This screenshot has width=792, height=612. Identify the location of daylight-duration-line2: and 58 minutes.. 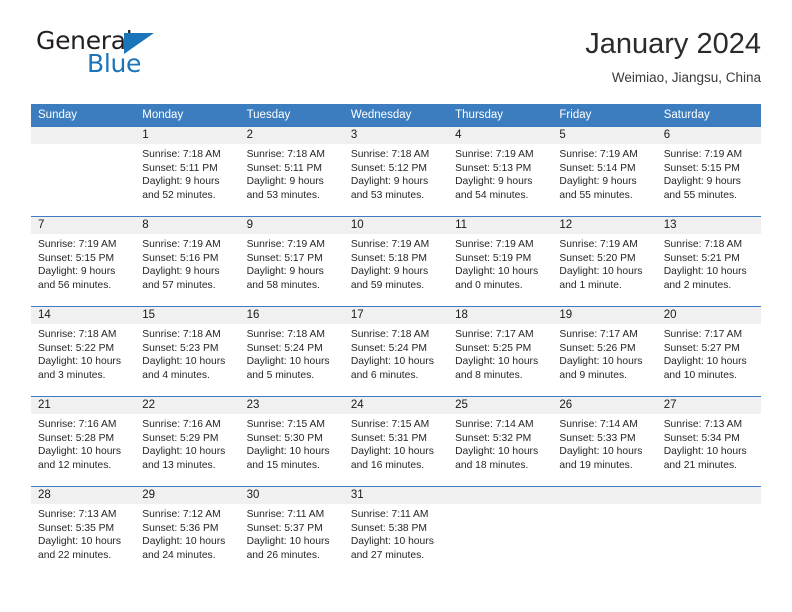
(283, 285).